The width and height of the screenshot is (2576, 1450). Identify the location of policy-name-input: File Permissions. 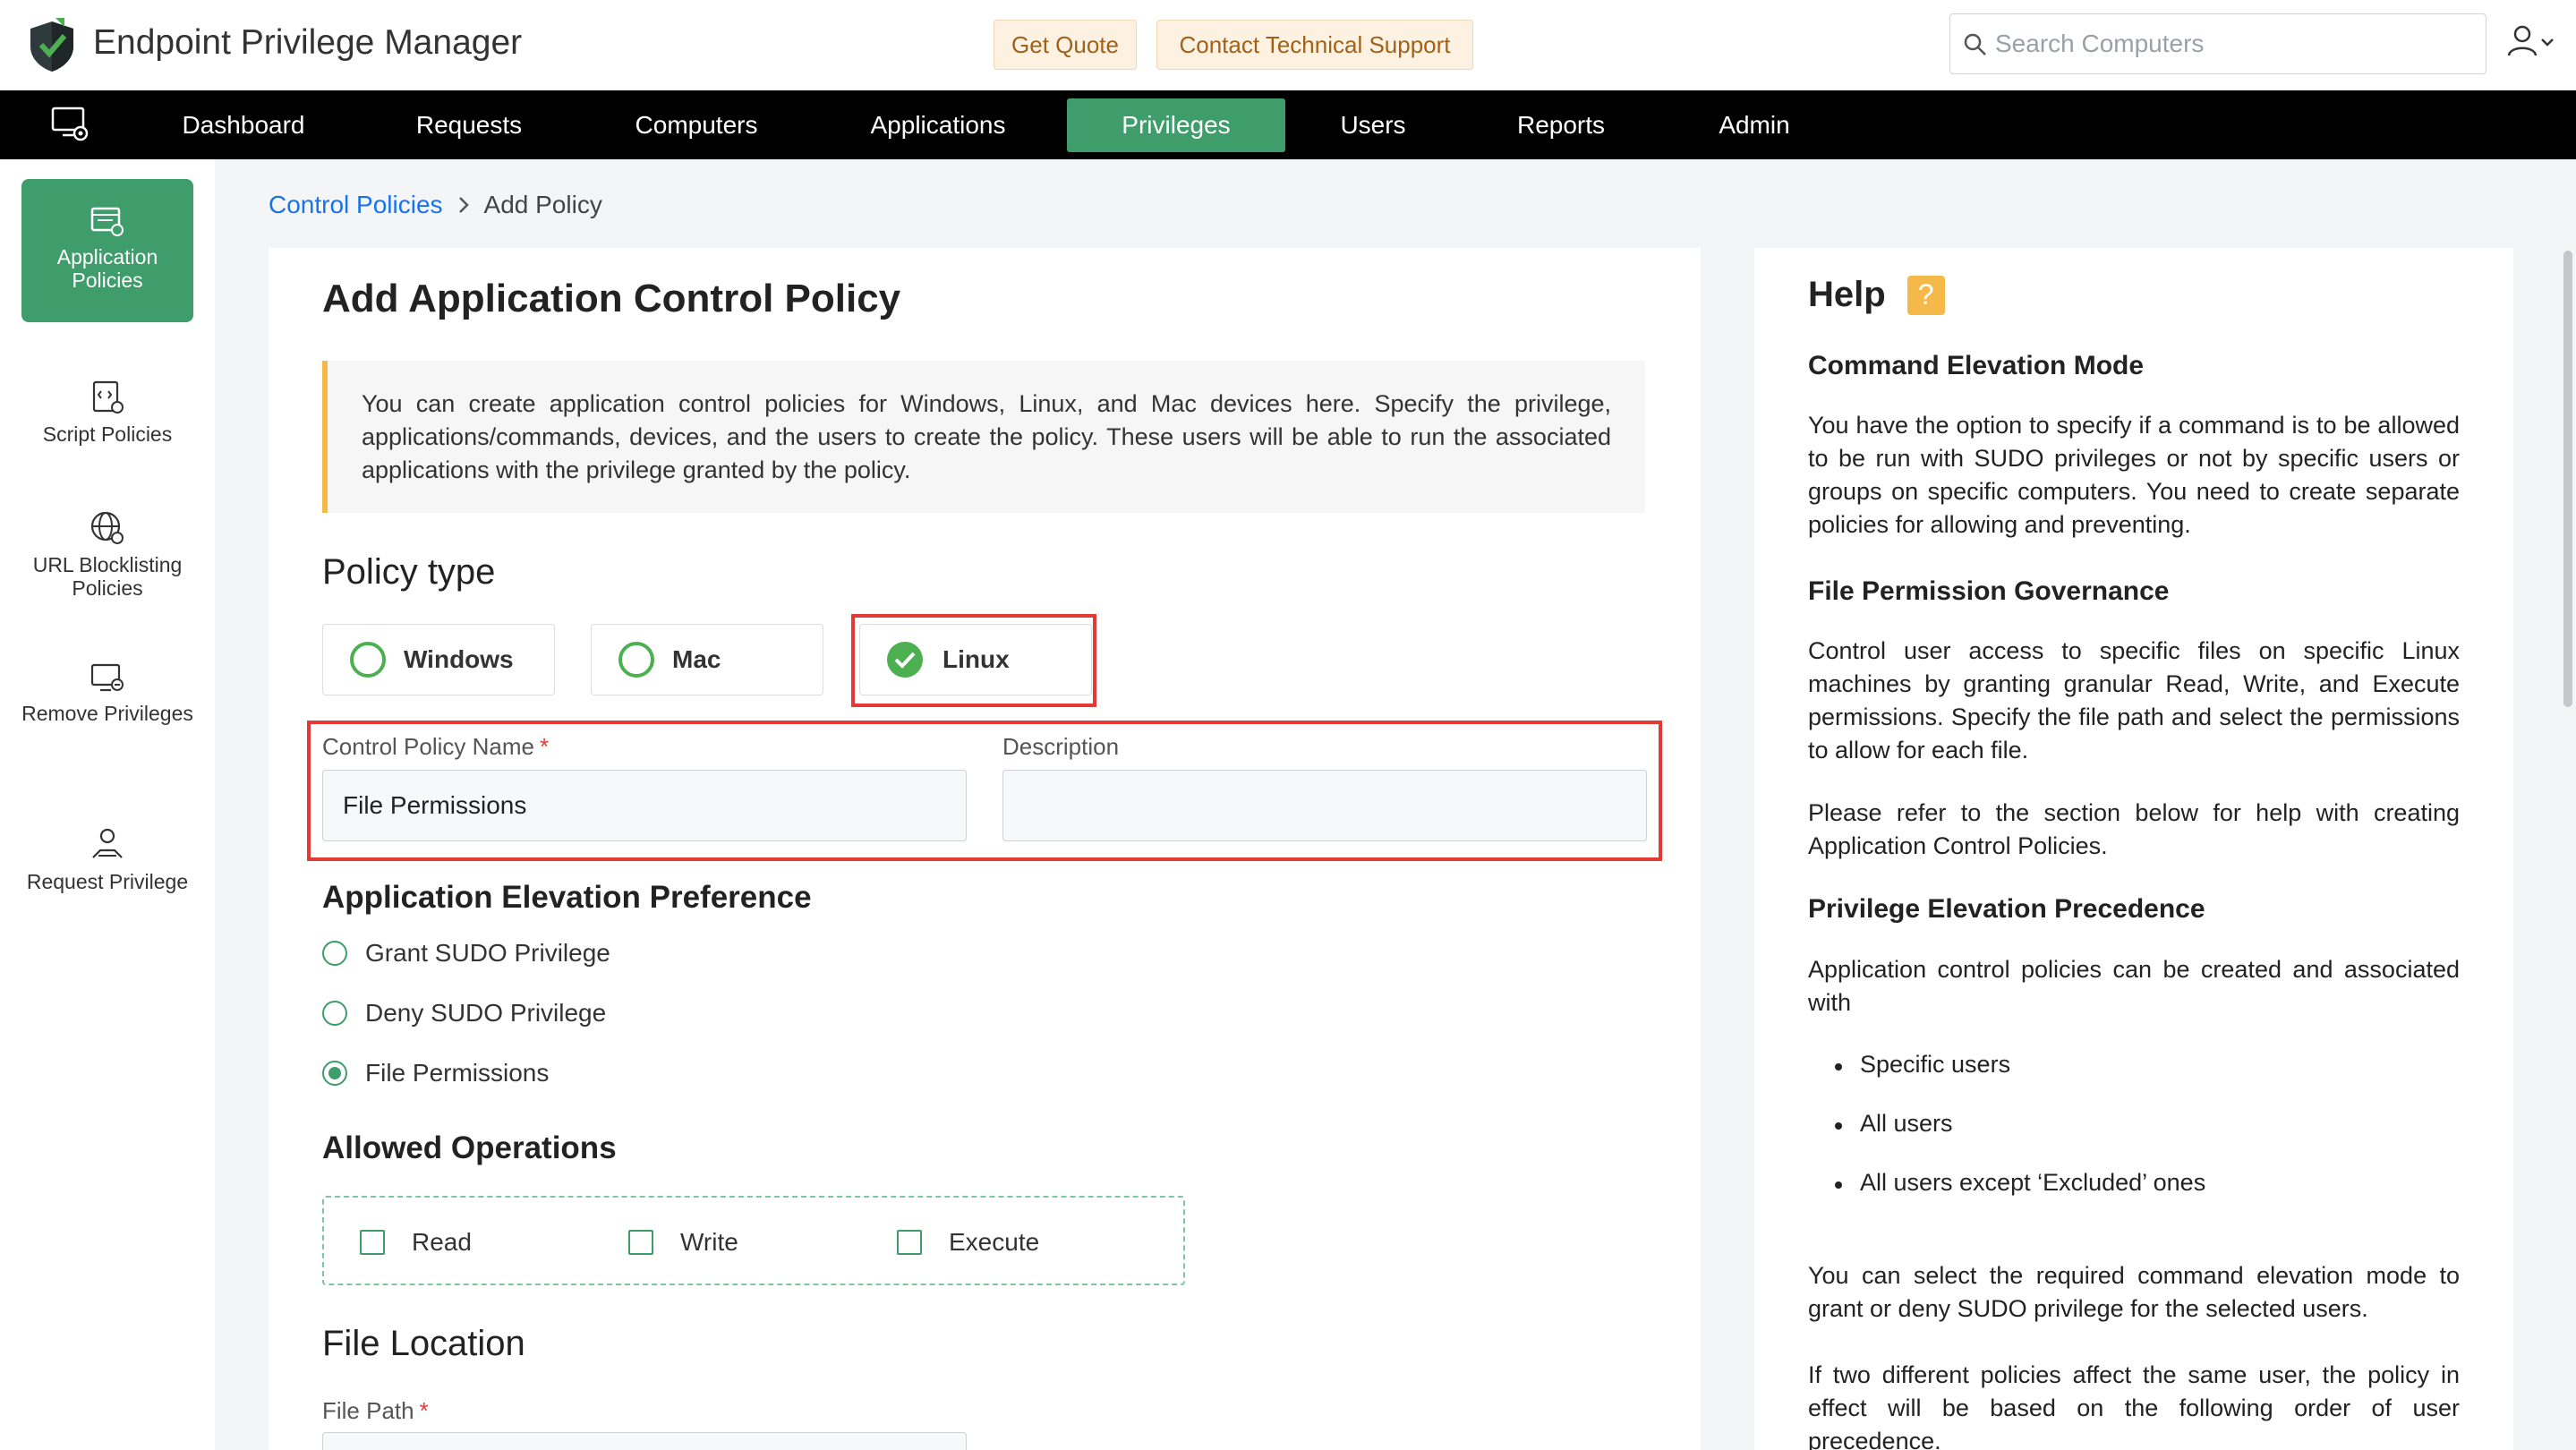
(644, 805).